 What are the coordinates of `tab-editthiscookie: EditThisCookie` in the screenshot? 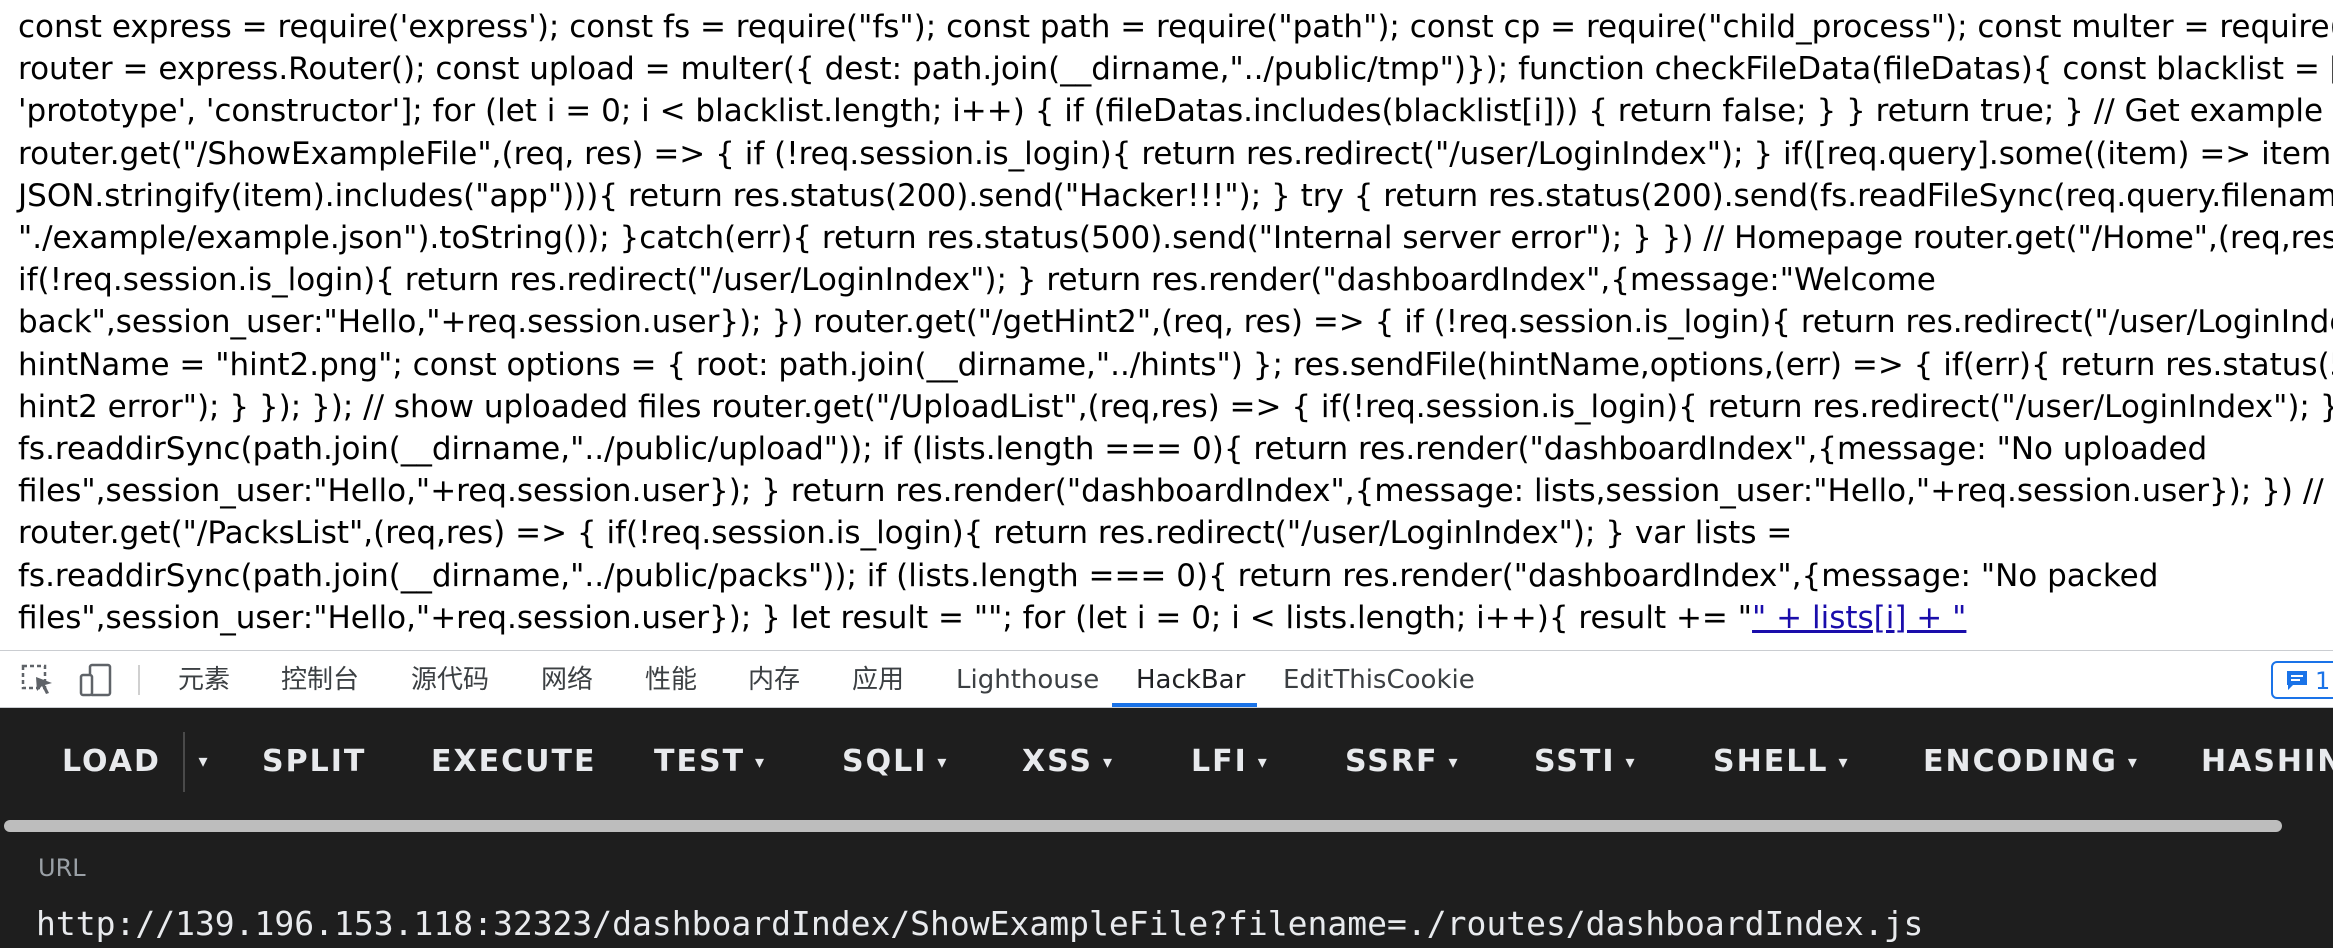 It's located at (1379, 679).